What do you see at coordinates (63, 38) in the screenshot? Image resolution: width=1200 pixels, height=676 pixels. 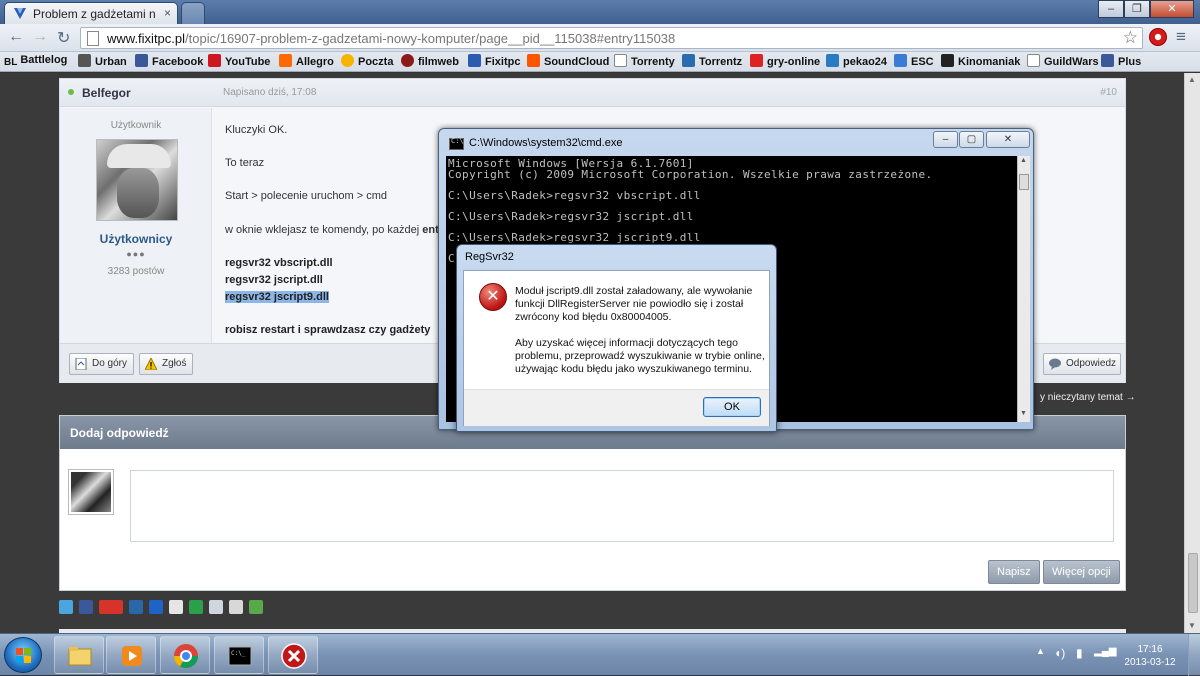 I see `reload-icon: ↻` at bounding box center [63, 38].